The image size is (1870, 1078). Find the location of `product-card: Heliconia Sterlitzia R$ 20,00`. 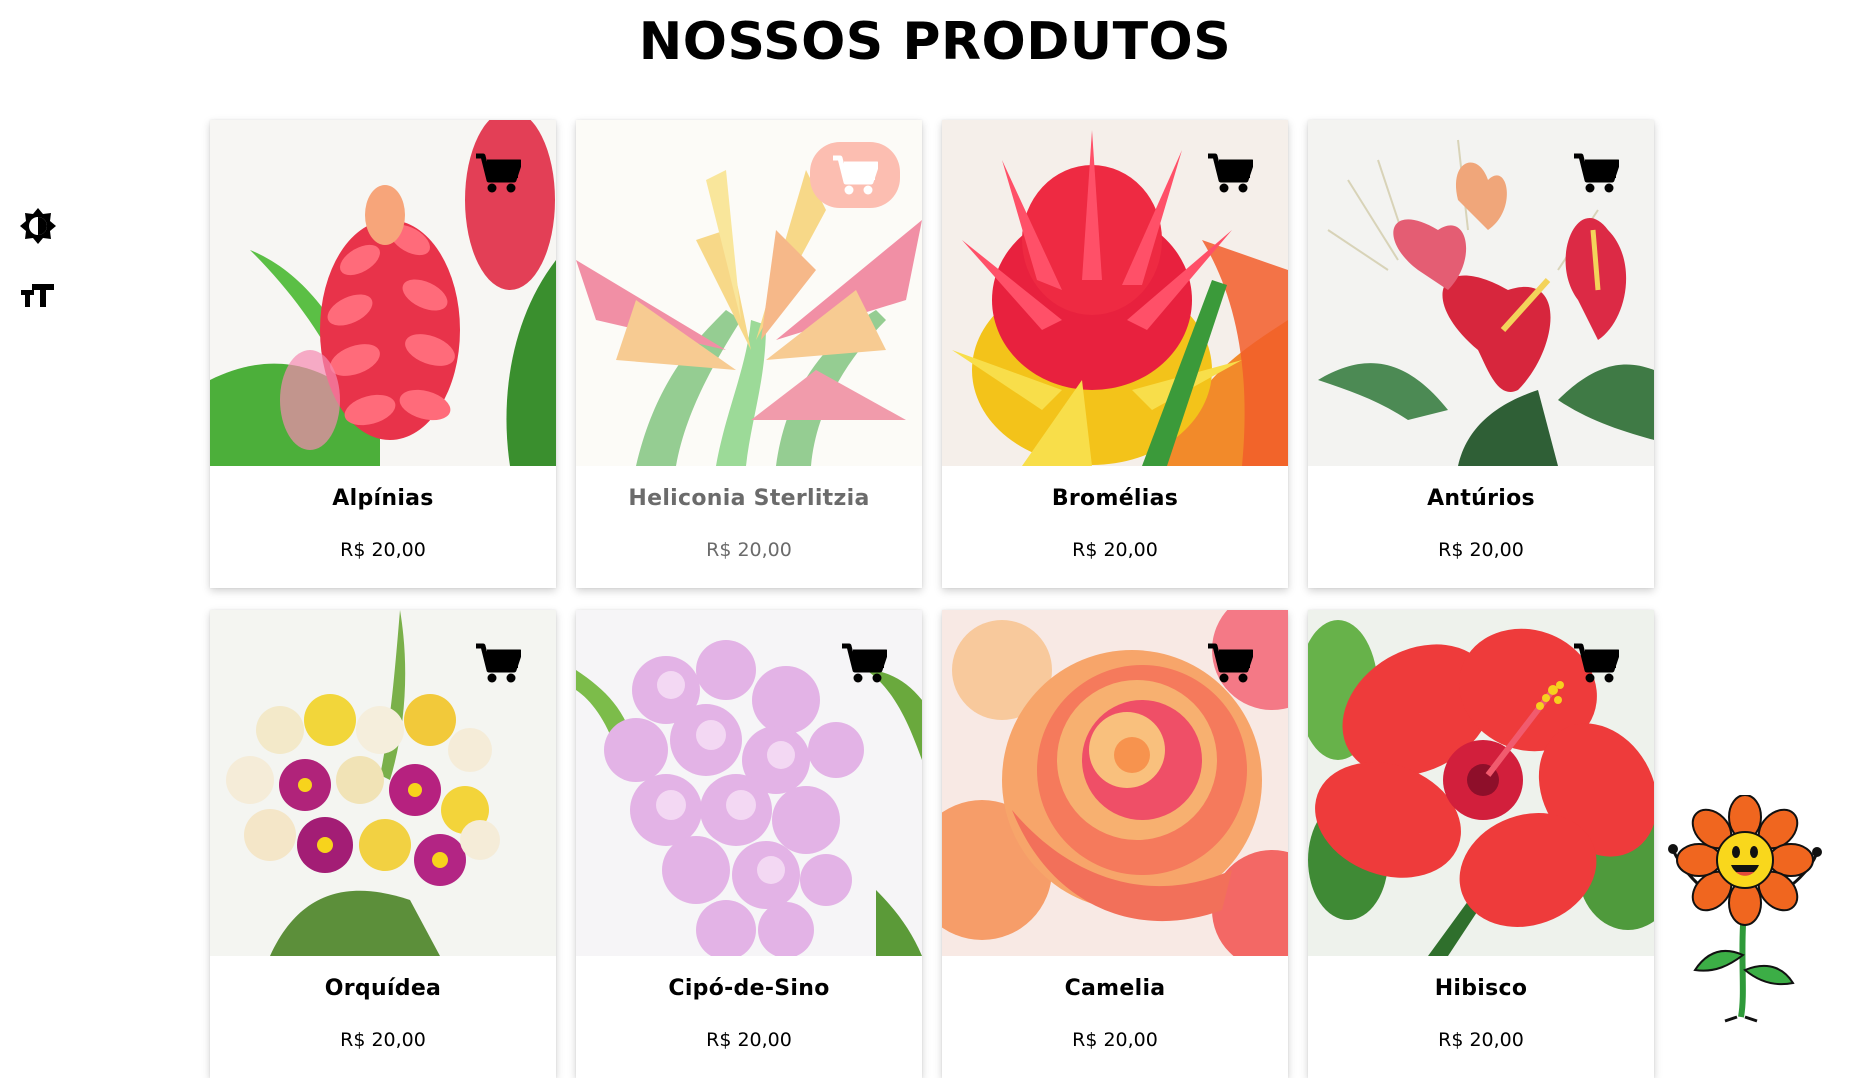

product-card: Heliconia Sterlitzia R$ 20,00 is located at coordinates (749, 354).